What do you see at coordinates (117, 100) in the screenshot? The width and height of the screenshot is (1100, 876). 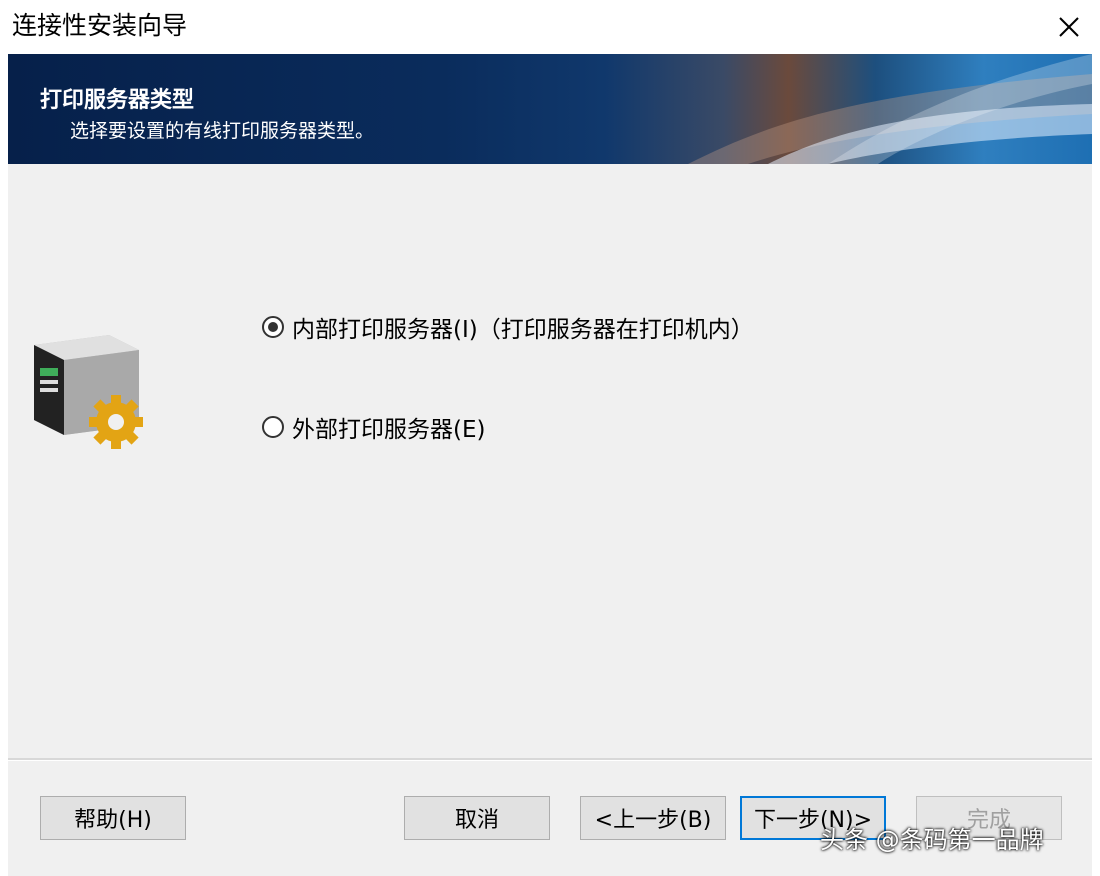 I see `page-title: 打印服务器类型` at bounding box center [117, 100].